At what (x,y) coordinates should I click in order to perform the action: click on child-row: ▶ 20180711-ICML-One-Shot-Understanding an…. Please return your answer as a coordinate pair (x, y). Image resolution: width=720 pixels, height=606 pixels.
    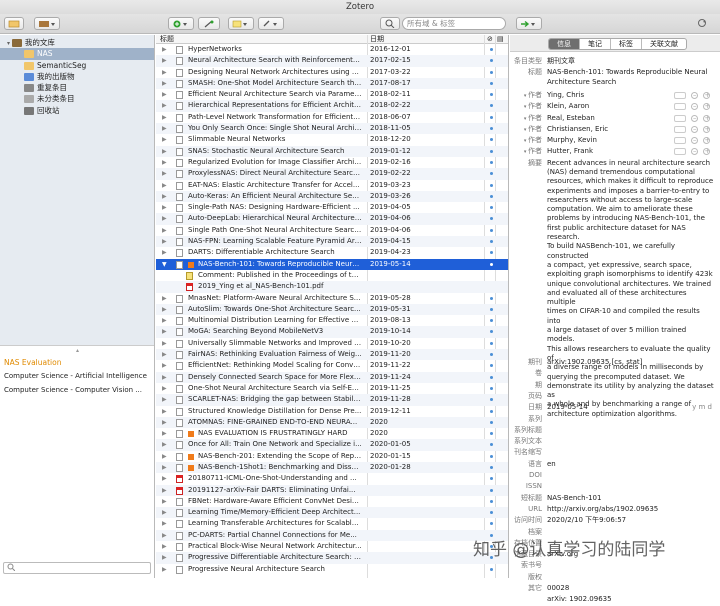
    Looking at the image, I should click on (332, 478).